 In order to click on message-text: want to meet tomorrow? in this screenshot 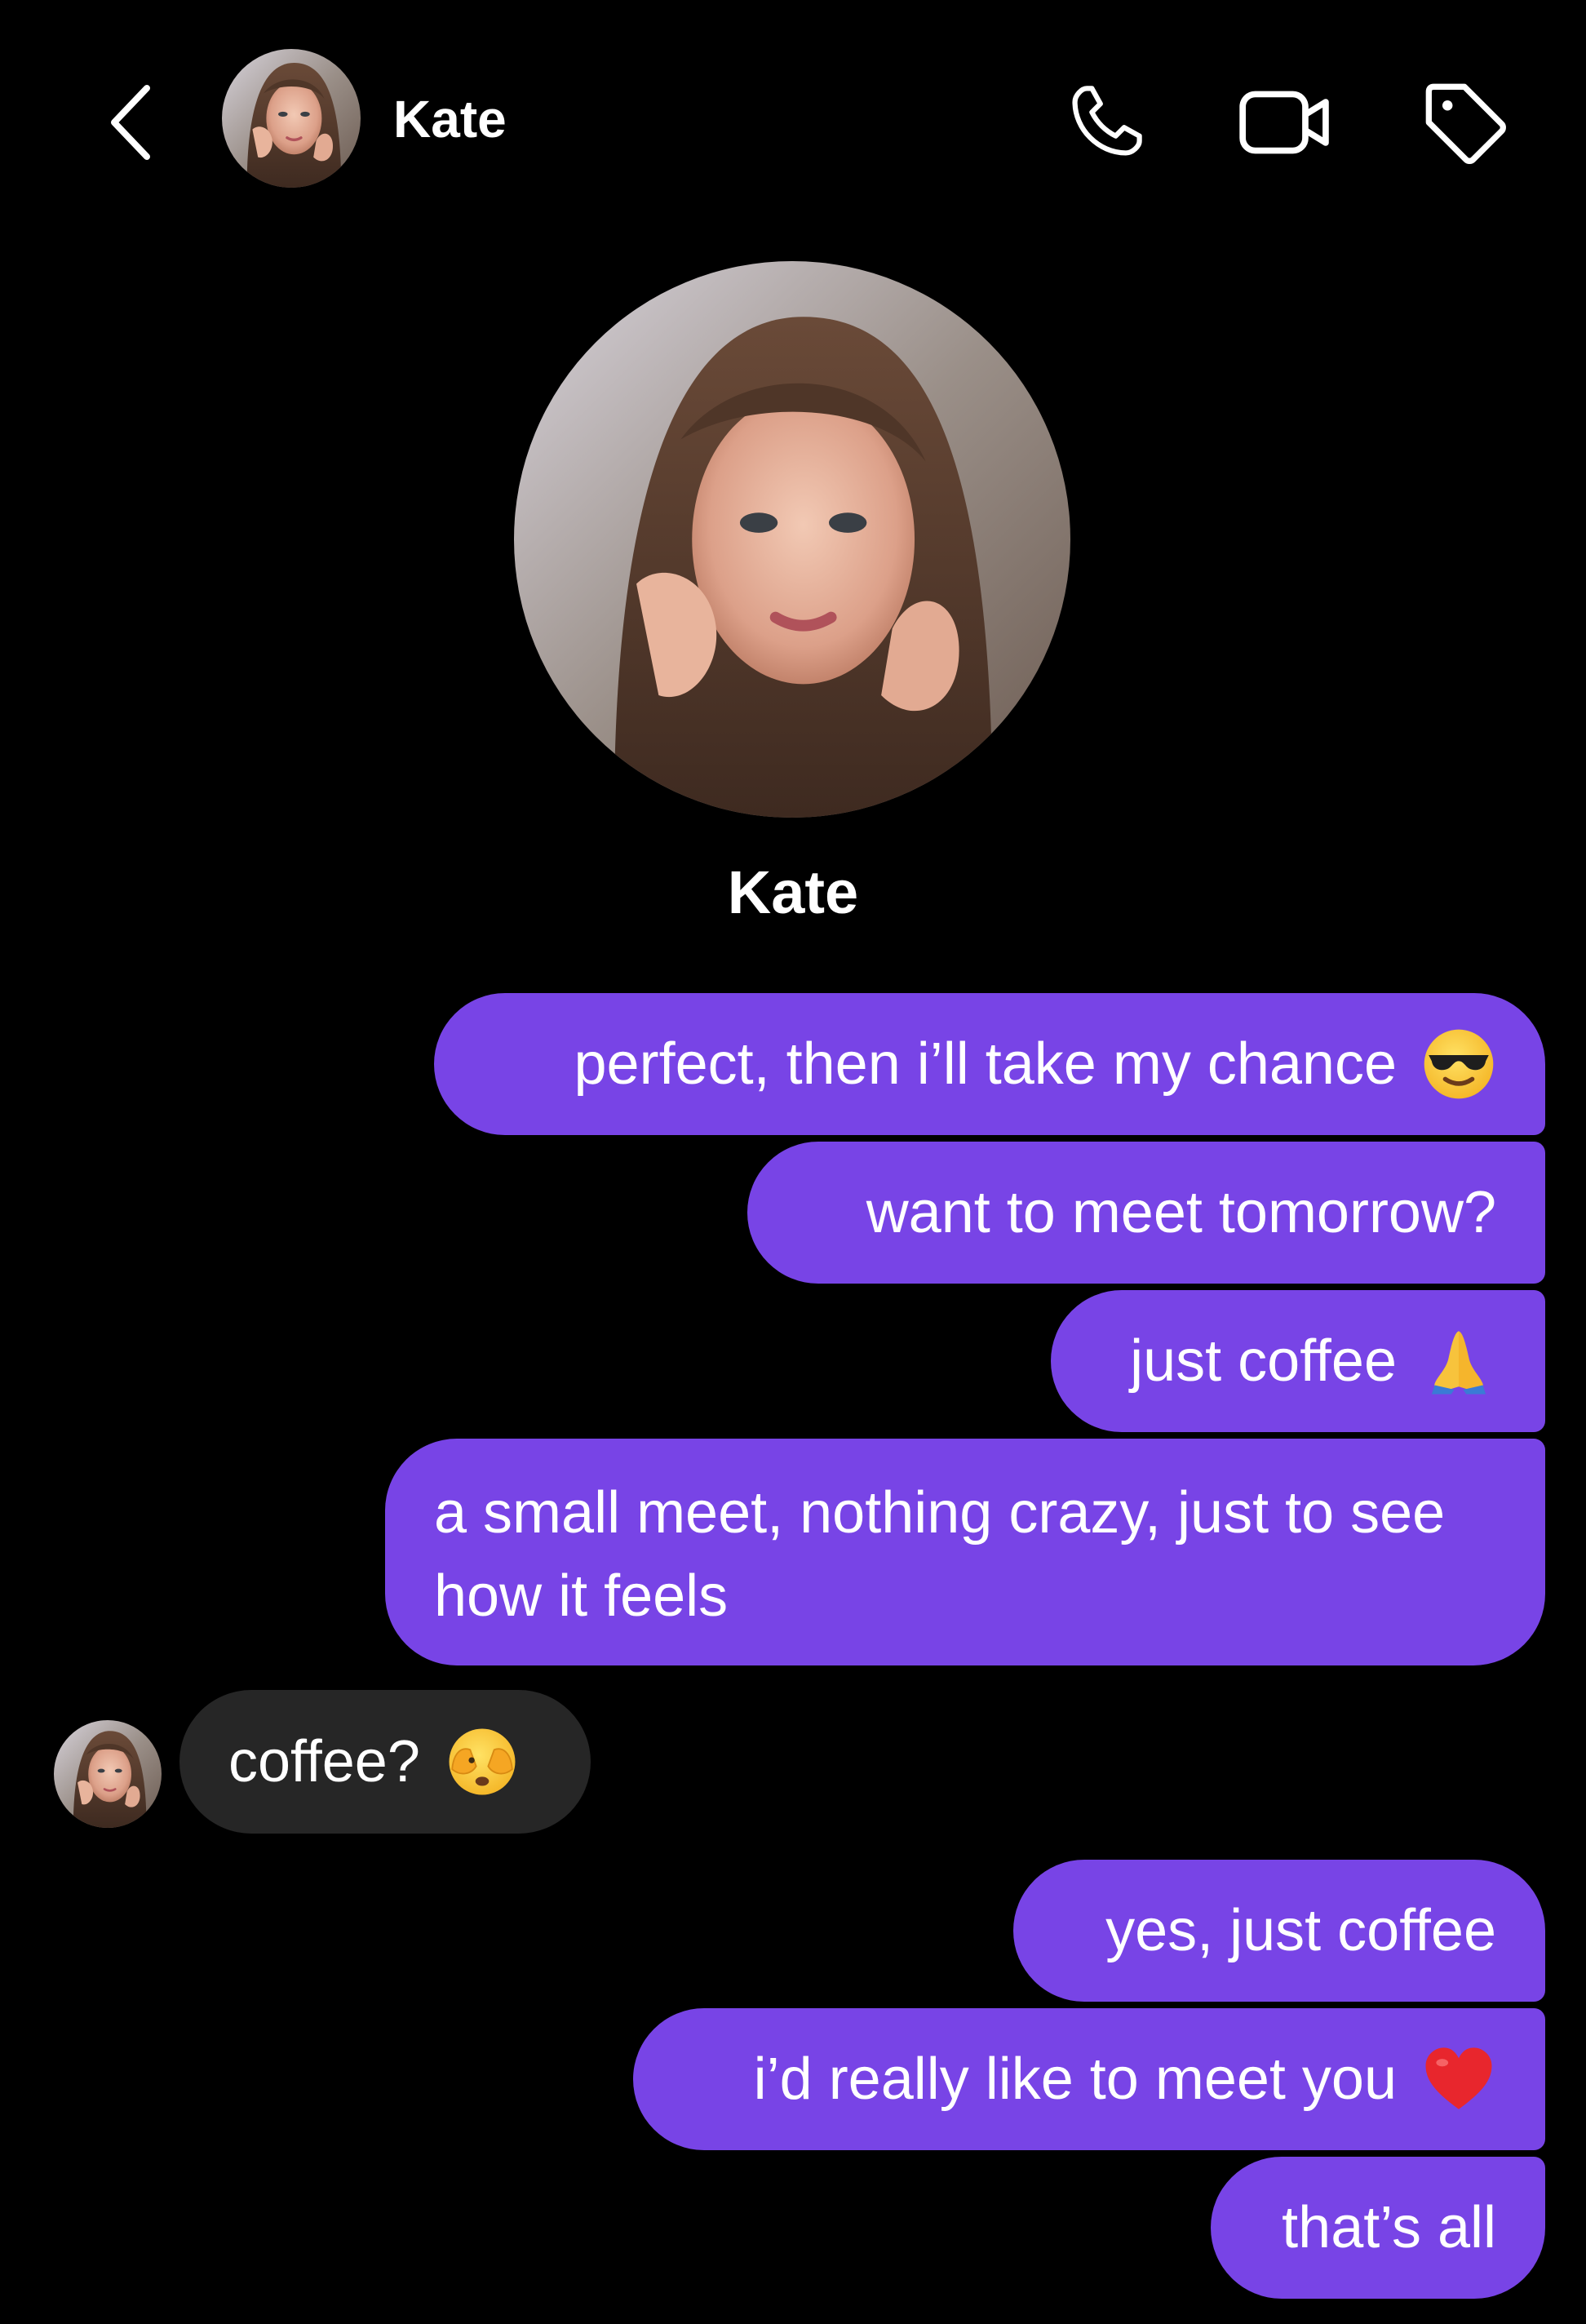, I will do `click(1181, 1213)`.